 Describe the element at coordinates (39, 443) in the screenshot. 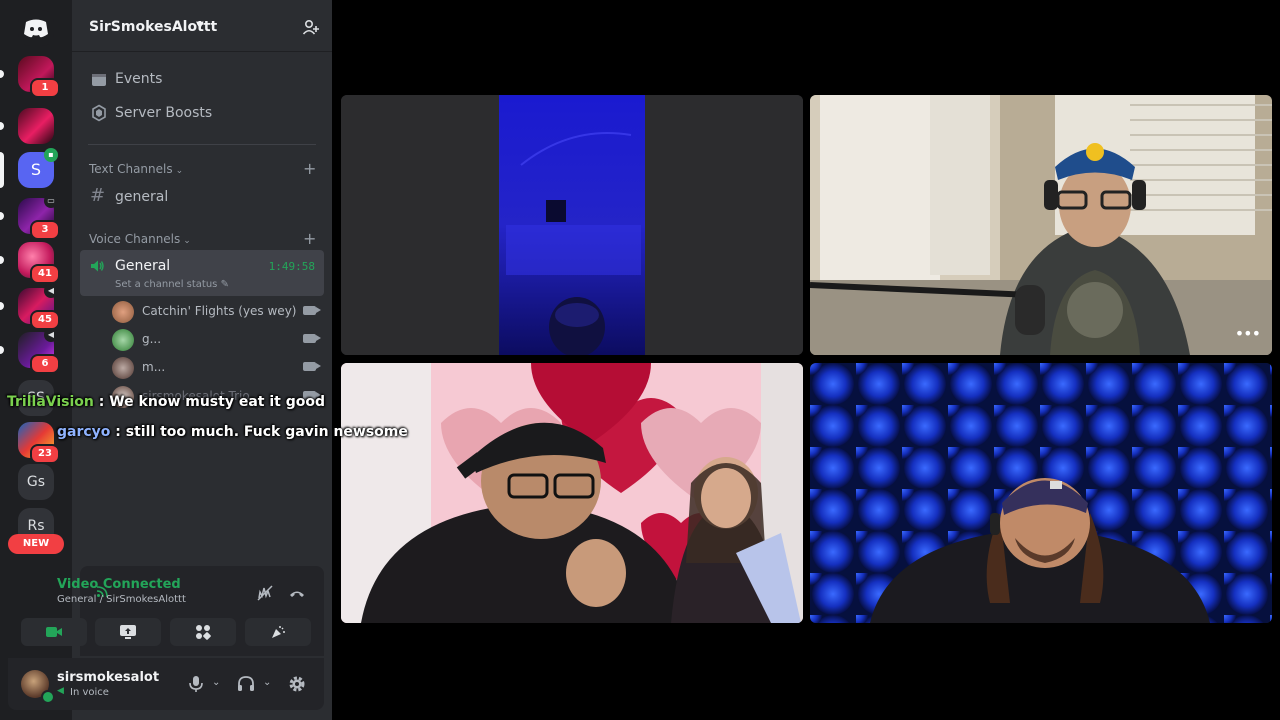

I see `server-icon-9: 23` at that location.